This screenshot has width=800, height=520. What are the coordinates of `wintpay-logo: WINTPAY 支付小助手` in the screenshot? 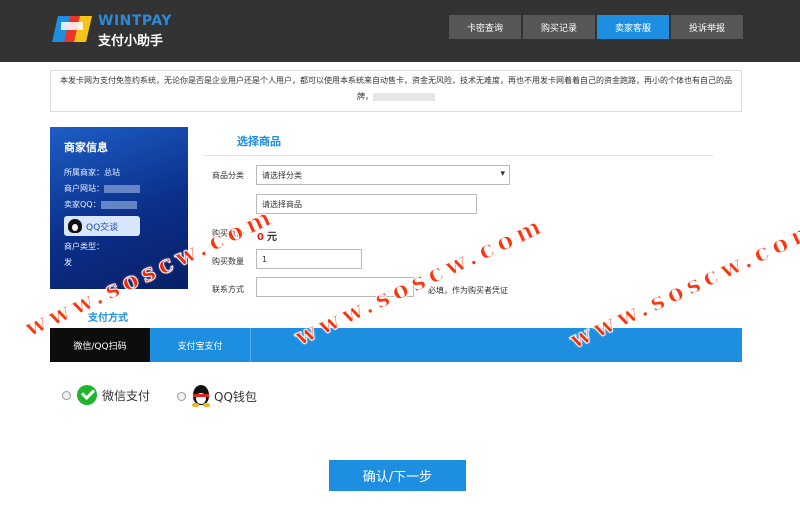 It's located at (112, 30).